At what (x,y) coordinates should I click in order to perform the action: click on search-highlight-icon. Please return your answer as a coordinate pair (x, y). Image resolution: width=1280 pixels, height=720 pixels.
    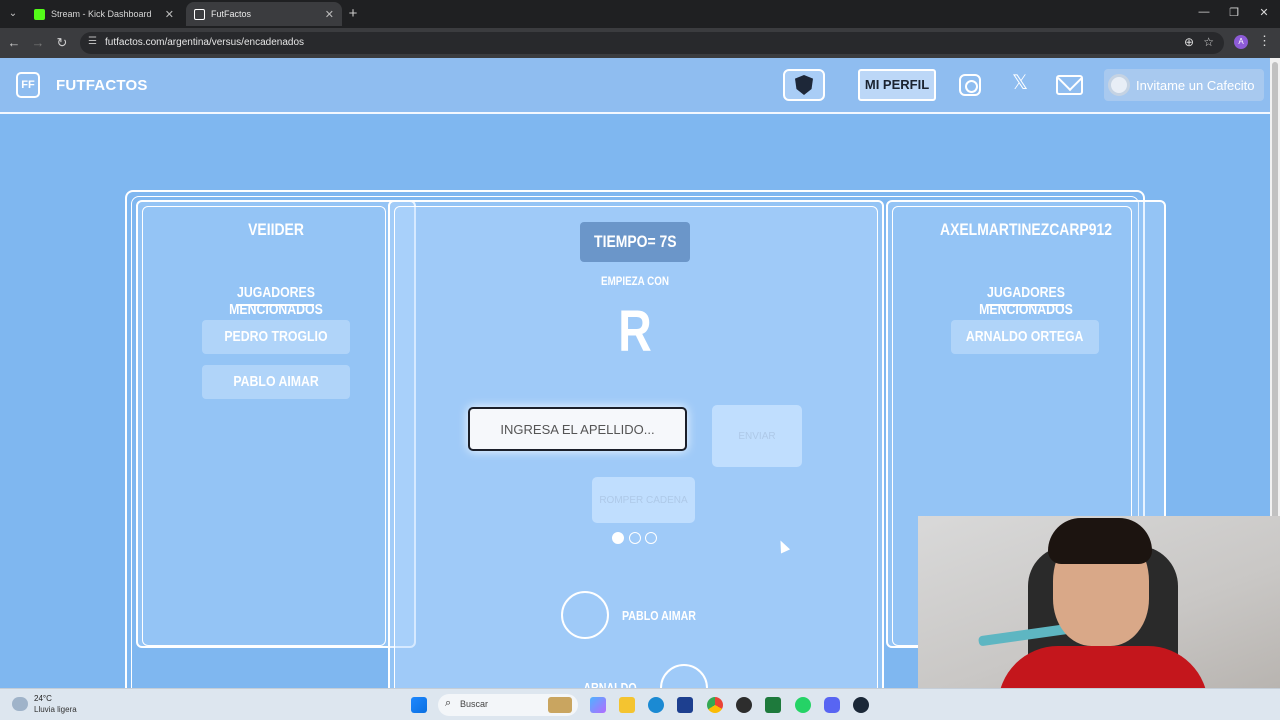
    Looking at the image, I should click on (560, 705).